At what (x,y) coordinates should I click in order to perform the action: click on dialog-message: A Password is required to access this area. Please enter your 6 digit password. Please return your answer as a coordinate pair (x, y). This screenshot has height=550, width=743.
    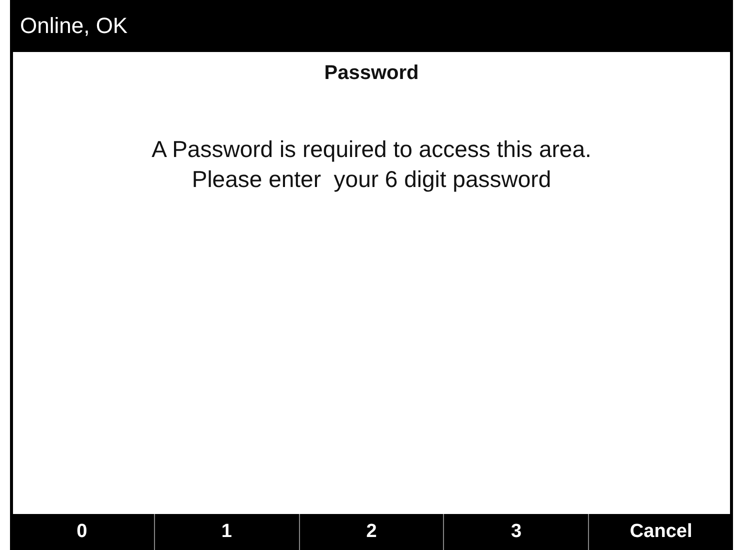
    Looking at the image, I should click on (372, 164).